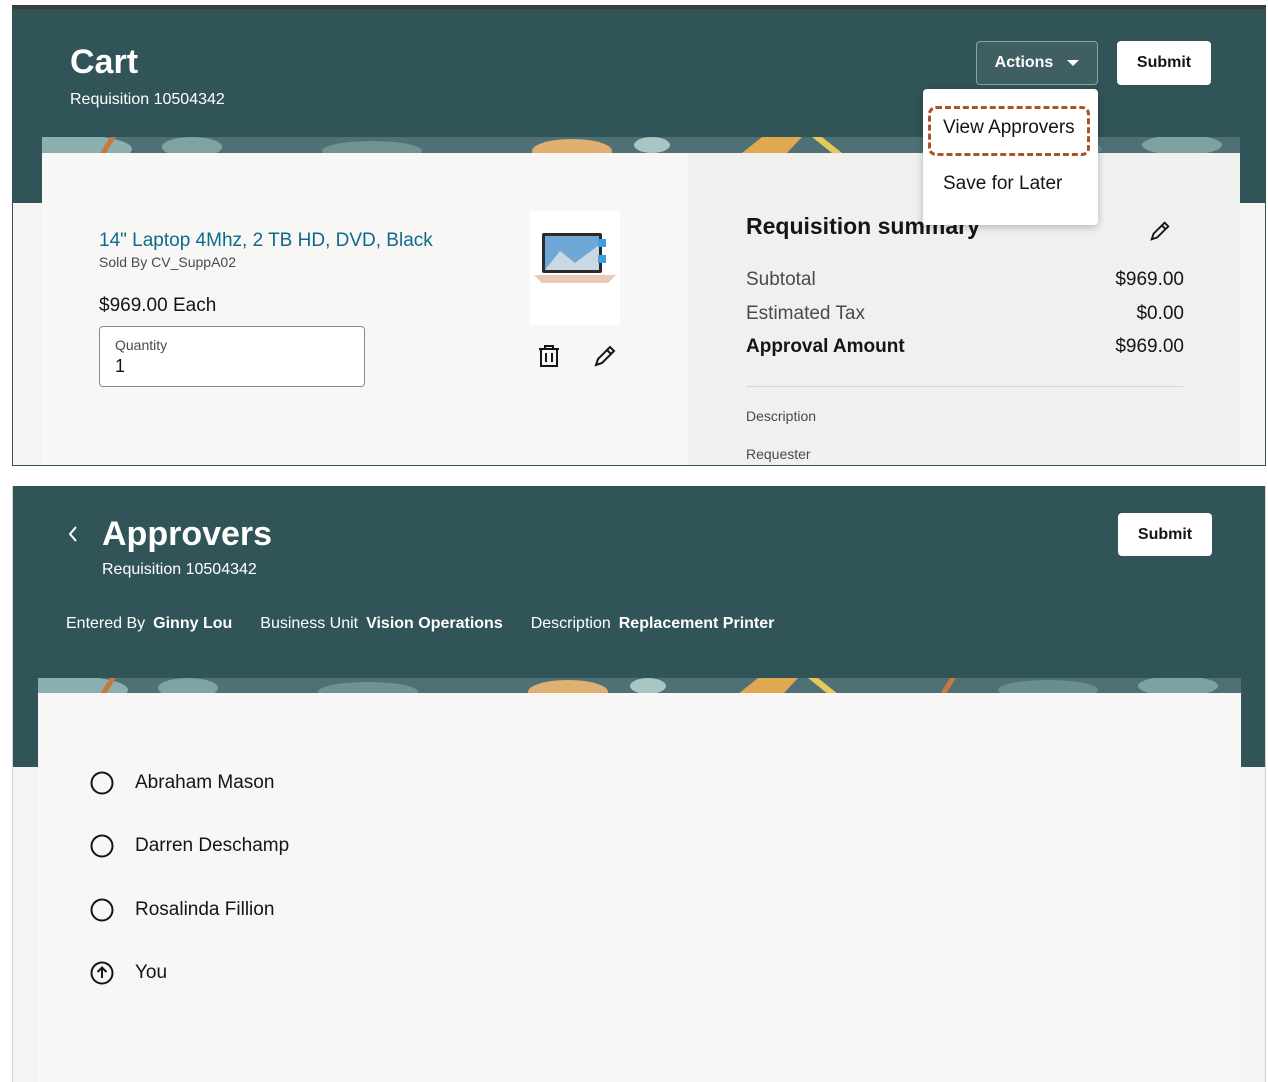  Describe the element at coordinates (1160, 231) in the screenshot. I see `summary-edit-pencil-icon` at that location.